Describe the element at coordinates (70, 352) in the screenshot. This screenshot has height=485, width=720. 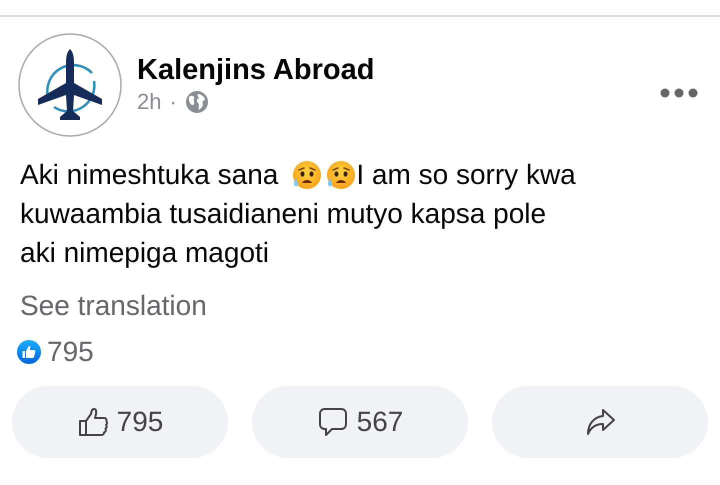
I see `reaction-count: 795` at that location.